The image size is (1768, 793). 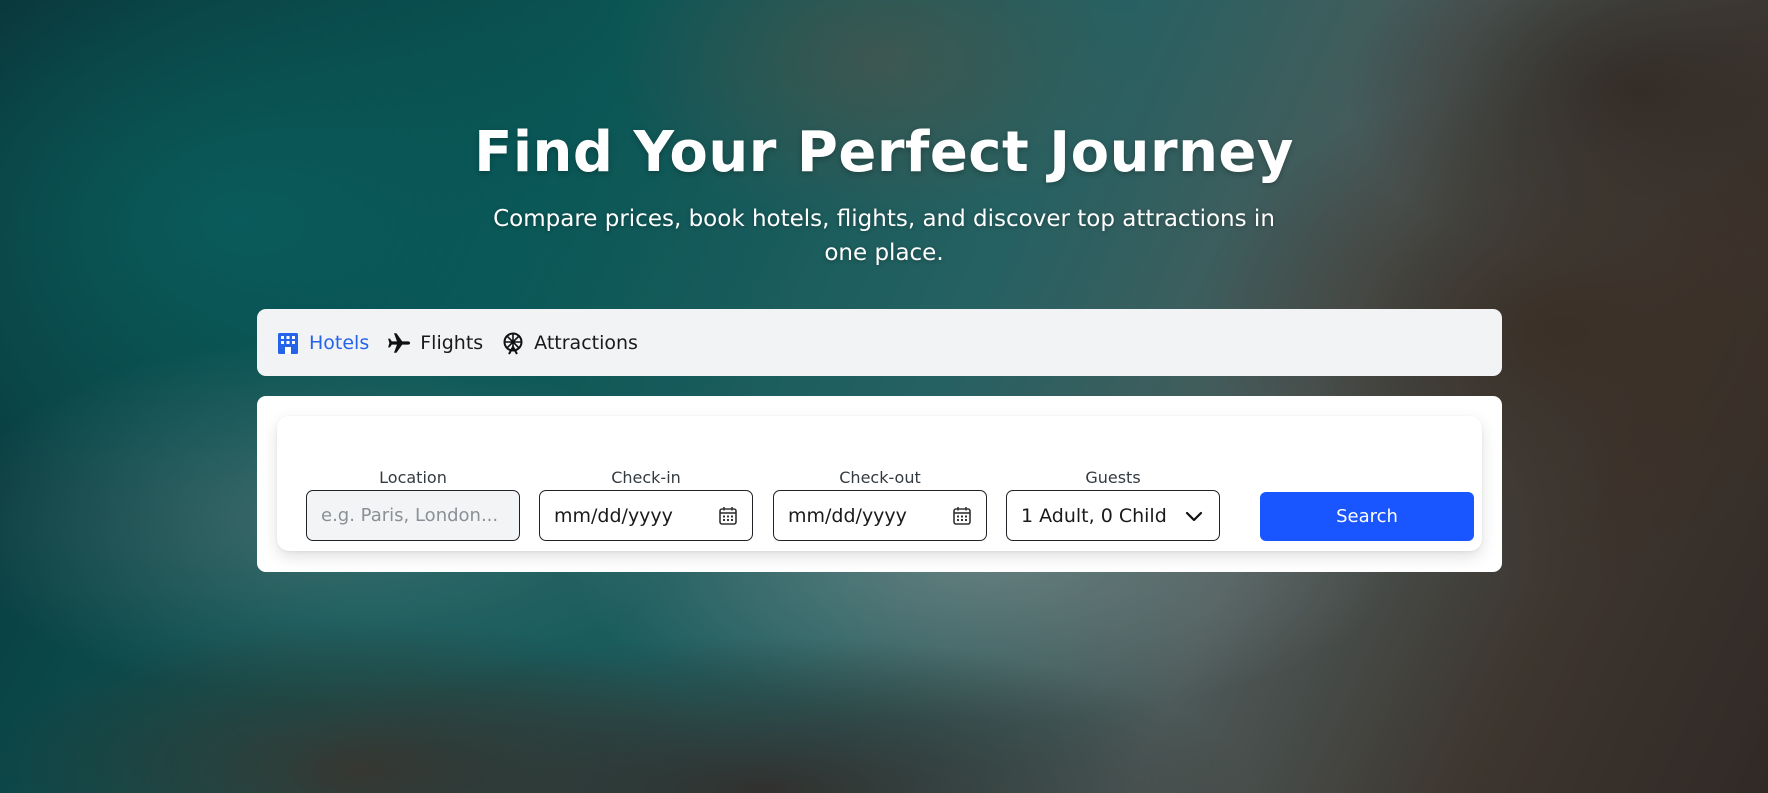 What do you see at coordinates (399, 343) in the screenshot?
I see `airplane-icon` at bounding box center [399, 343].